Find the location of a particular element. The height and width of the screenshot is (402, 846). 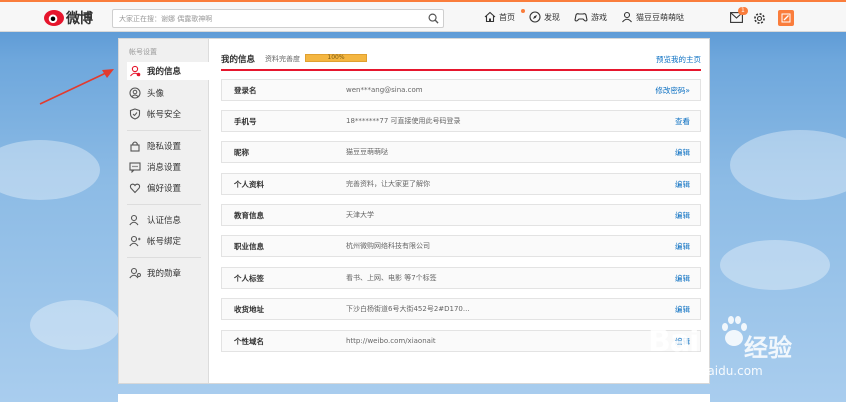

row-value: 猫豆豆萌萌哒 is located at coordinates (367, 152).